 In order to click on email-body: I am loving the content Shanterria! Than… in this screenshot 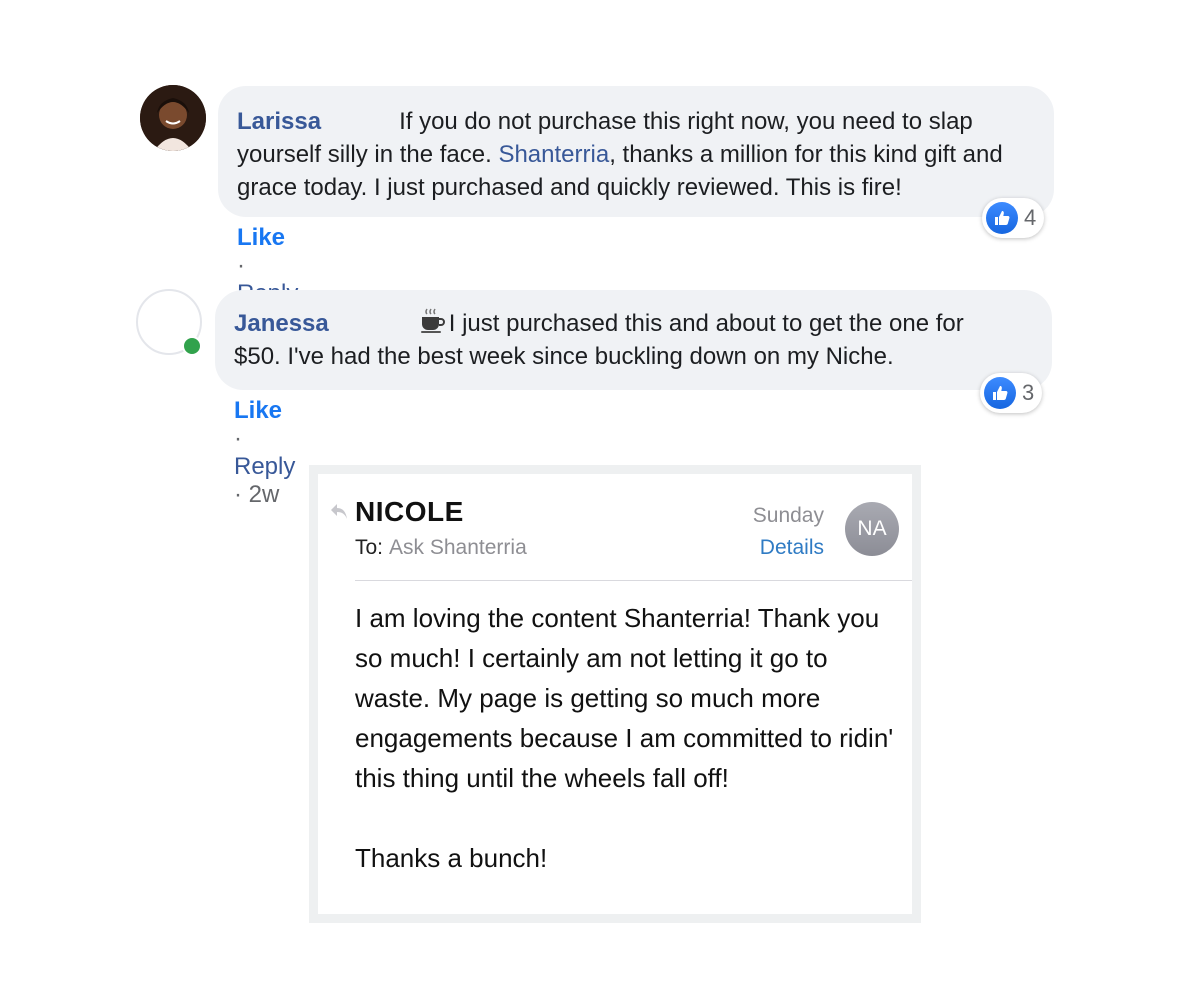, I will do `click(624, 738)`.